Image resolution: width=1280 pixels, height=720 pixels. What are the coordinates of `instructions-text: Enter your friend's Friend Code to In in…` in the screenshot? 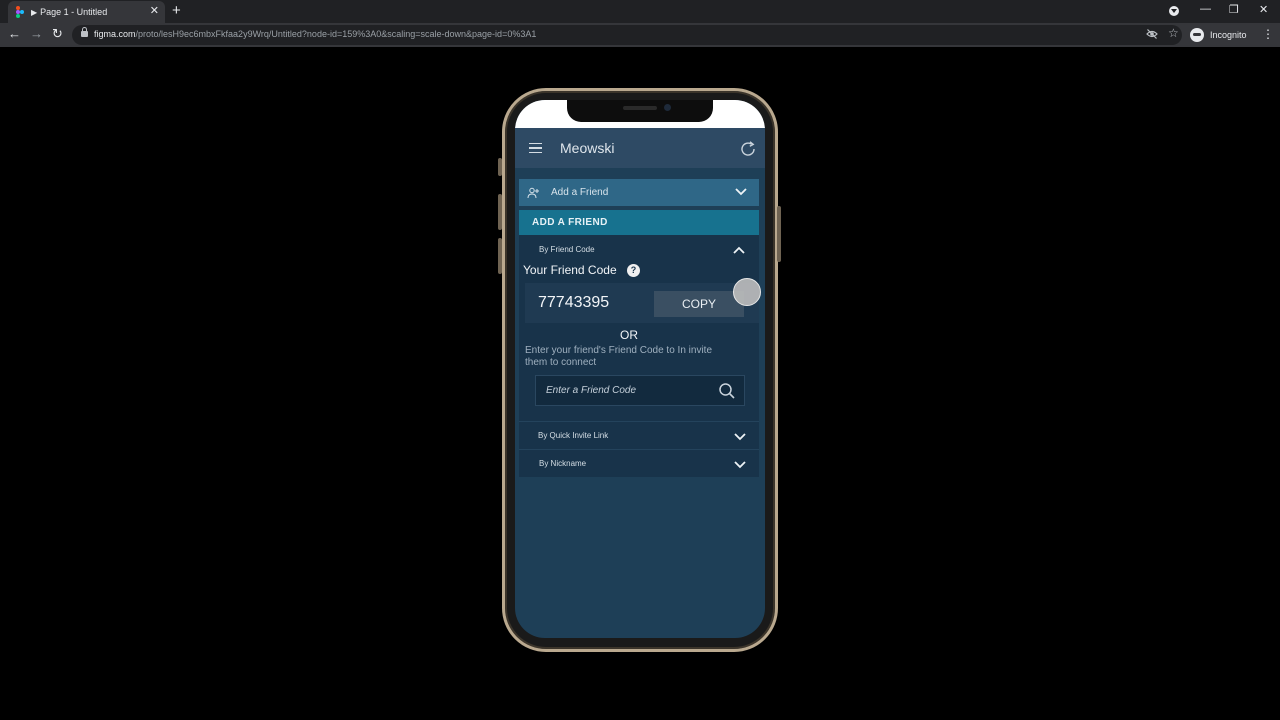 It's located at (619, 356).